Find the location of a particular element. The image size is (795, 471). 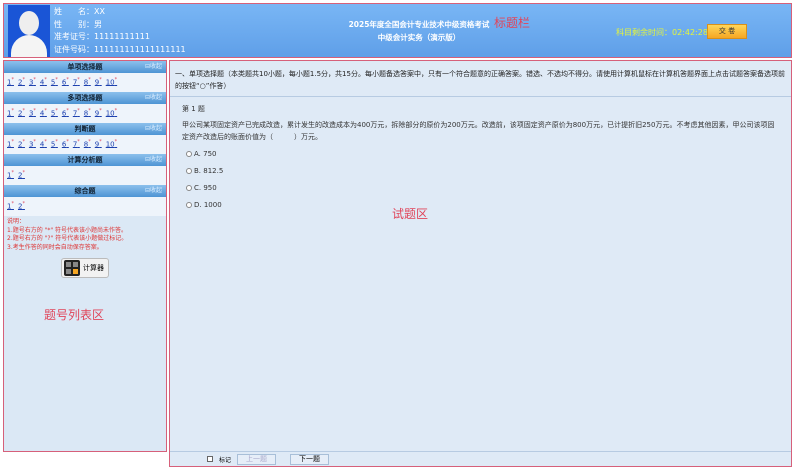

next-button: 下一题 is located at coordinates (310, 459).